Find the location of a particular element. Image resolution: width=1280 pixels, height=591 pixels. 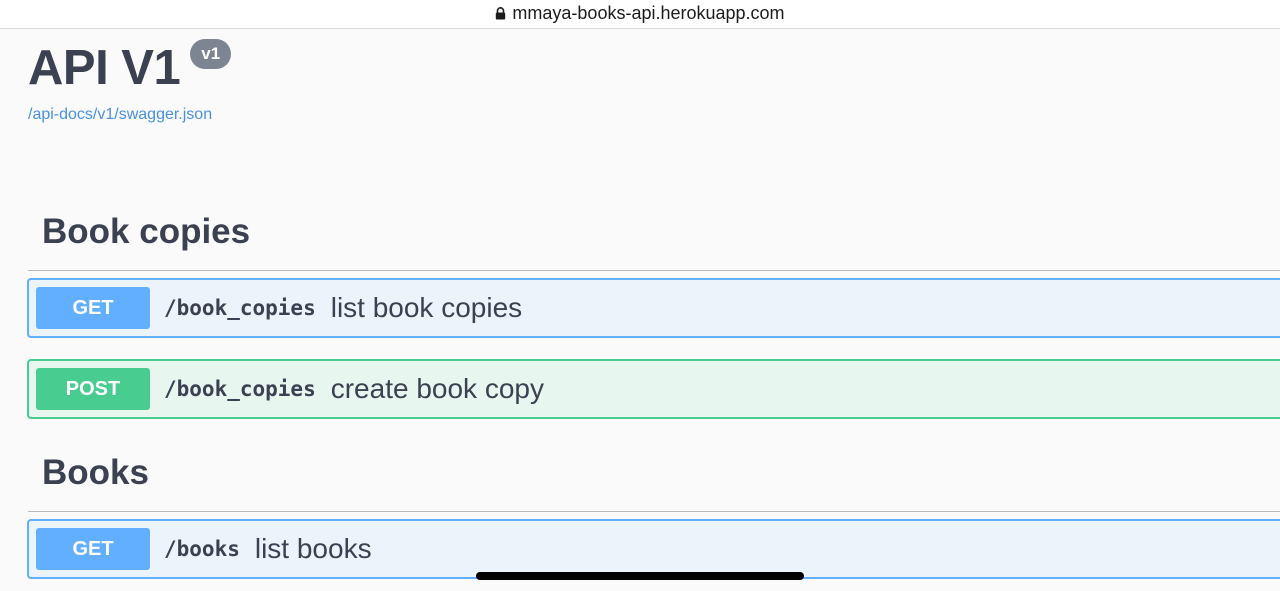

url-display: mmaya-books-api.herokuapp.com is located at coordinates (640, 13).